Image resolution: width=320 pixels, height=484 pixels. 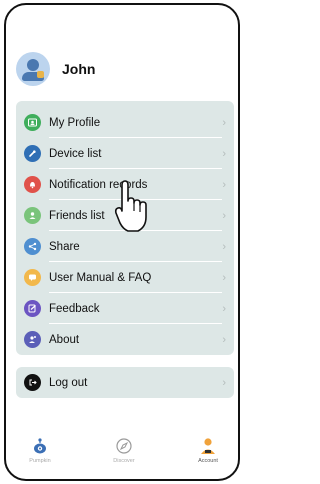 What do you see at coordinates (124, 446) in the screenshot?
I see `compass-icon` at bounding box center [124, 446].